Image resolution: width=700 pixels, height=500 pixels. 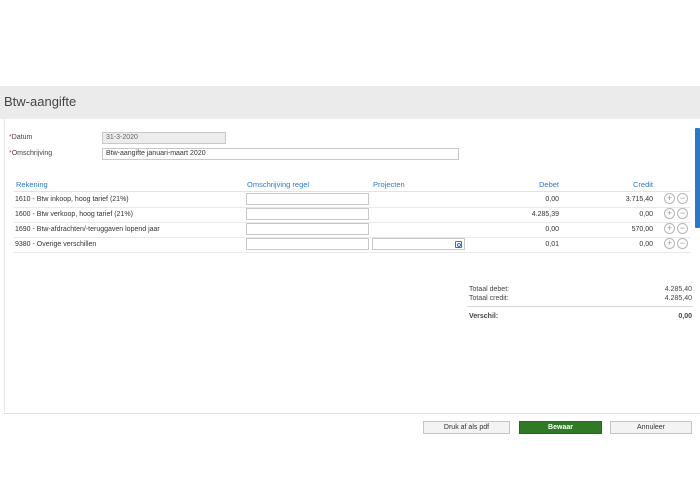 What do you see at coordinates (350, 102) in the screenshot?
I see `page-header: Btw-aangifte` at bounding box center [350, 102].